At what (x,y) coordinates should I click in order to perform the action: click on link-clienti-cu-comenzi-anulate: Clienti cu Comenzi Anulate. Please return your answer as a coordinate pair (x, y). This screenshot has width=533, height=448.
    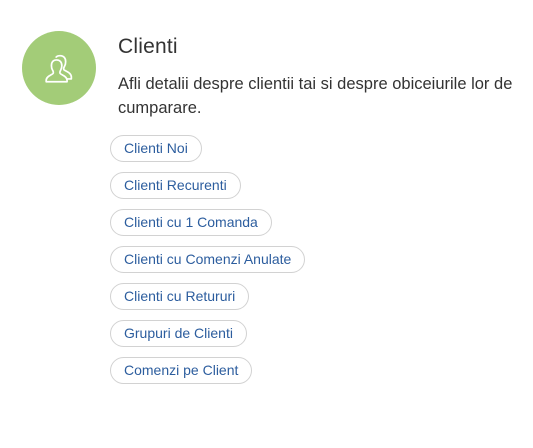
    Looking at the image, I should click on (208, 259).